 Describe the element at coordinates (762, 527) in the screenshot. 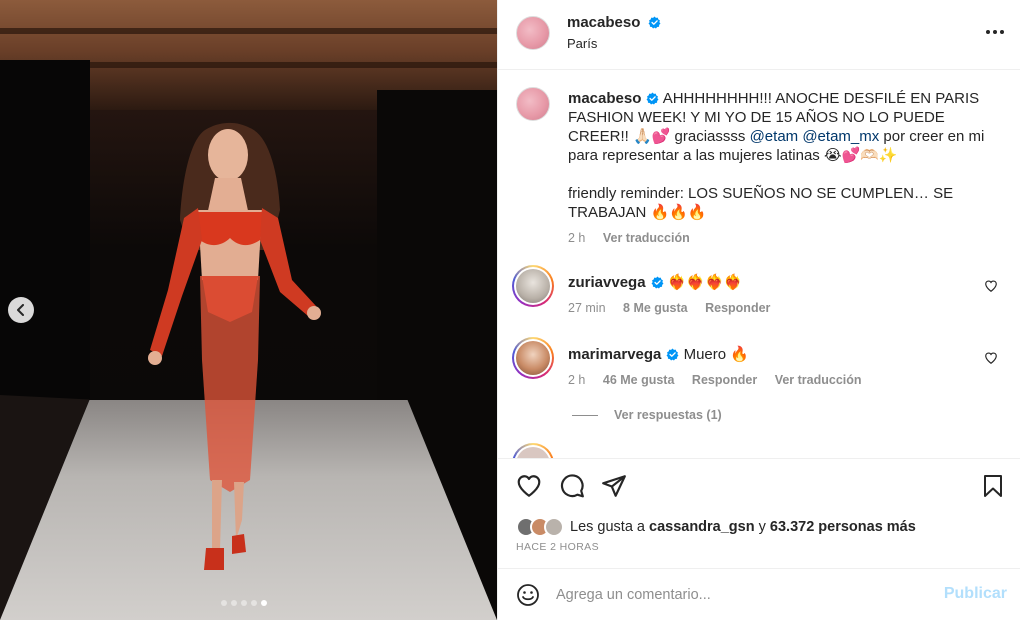

I see `likes-middle: y` at that location.